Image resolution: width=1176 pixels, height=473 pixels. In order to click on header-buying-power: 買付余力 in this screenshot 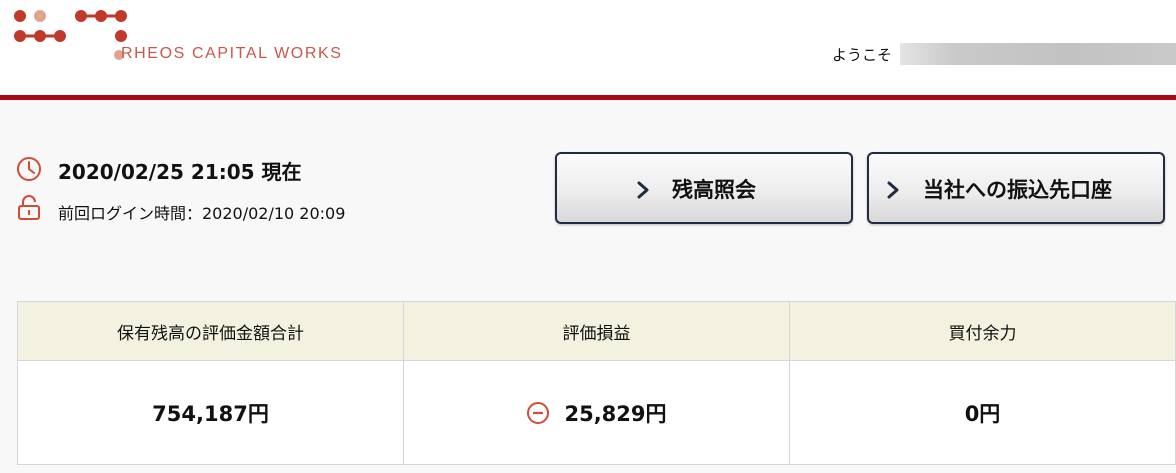, I will do `click(982, 331)`.